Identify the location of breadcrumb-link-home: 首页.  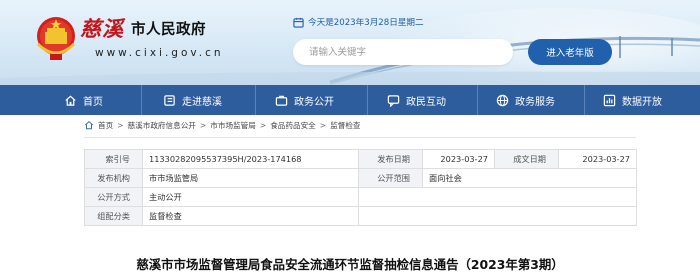
(105, 125).